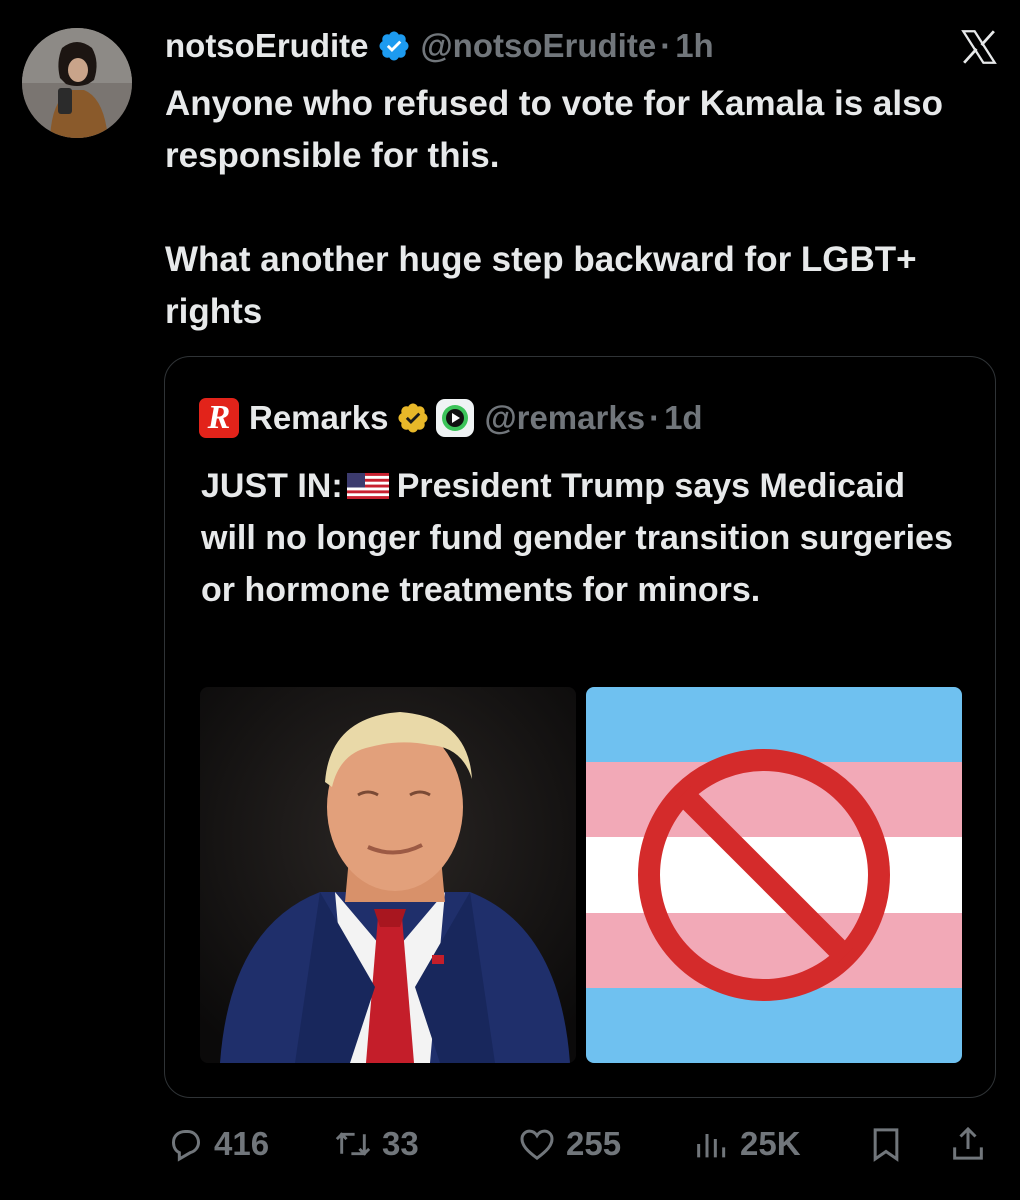  What do you see at coordinates (219, 418) in the screenshot?
I see `remarks-logo-icon: R` at bounding box center [219, 418].